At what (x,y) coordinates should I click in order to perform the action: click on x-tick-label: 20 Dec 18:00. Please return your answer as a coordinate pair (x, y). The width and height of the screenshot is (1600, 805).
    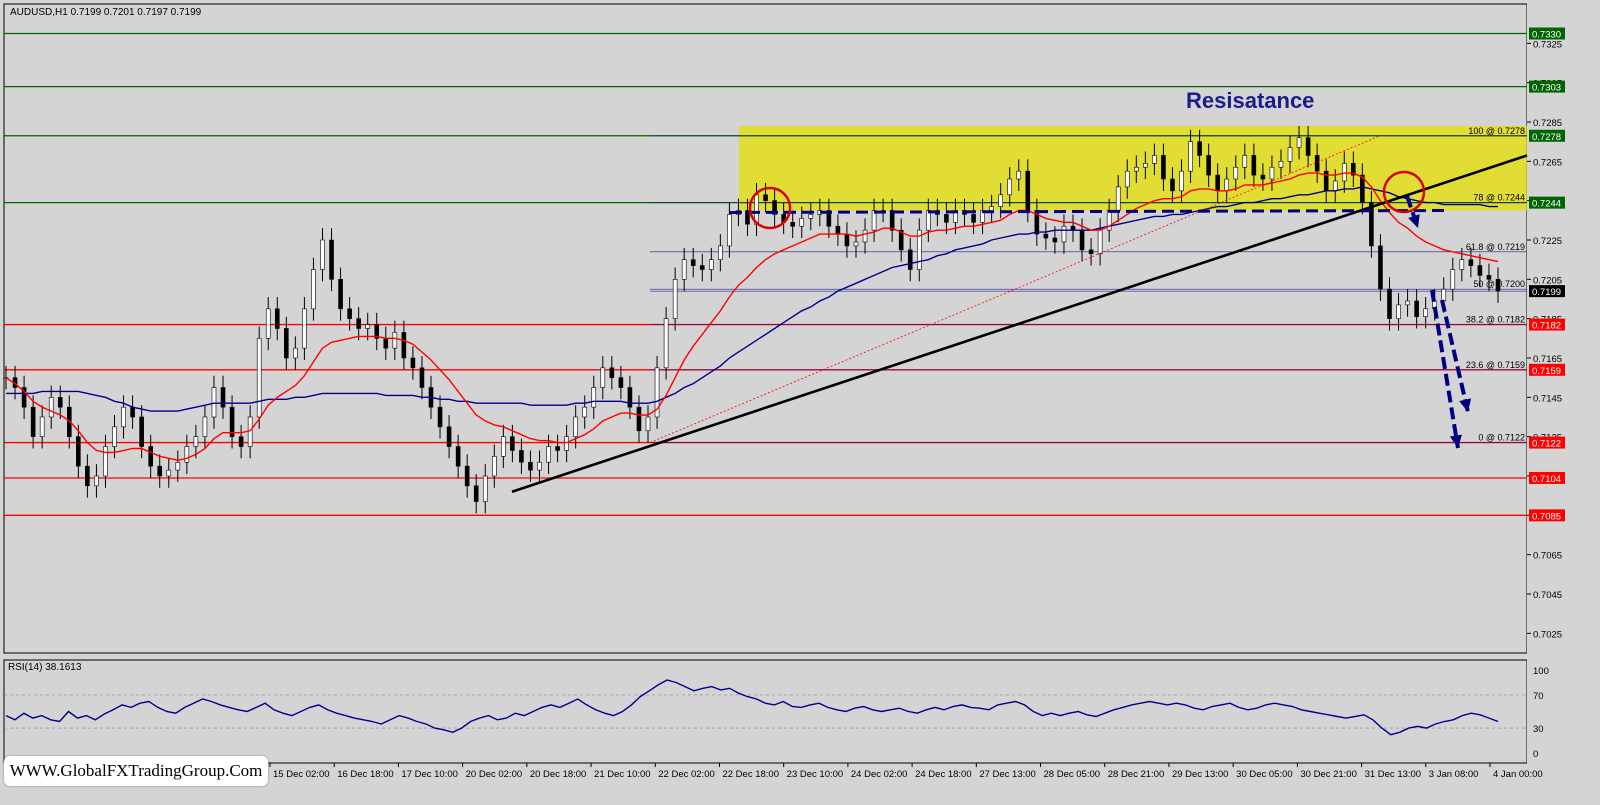
    Looking at the image, I should click on (558, 774).